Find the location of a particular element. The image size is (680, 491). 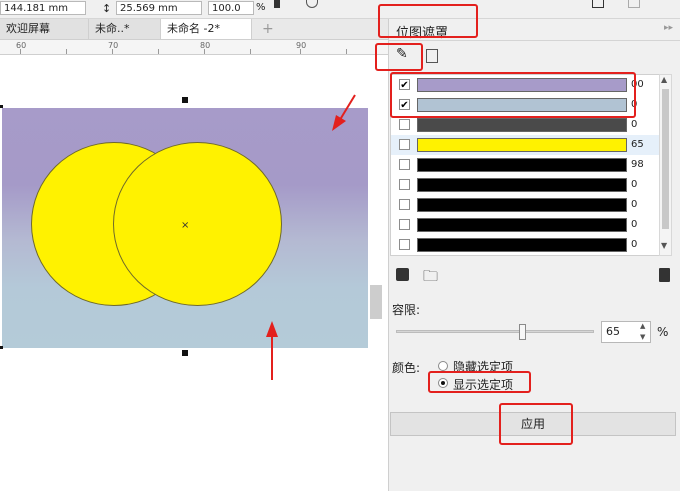

tolerance-unit: % is located at coordinates (663, 332).